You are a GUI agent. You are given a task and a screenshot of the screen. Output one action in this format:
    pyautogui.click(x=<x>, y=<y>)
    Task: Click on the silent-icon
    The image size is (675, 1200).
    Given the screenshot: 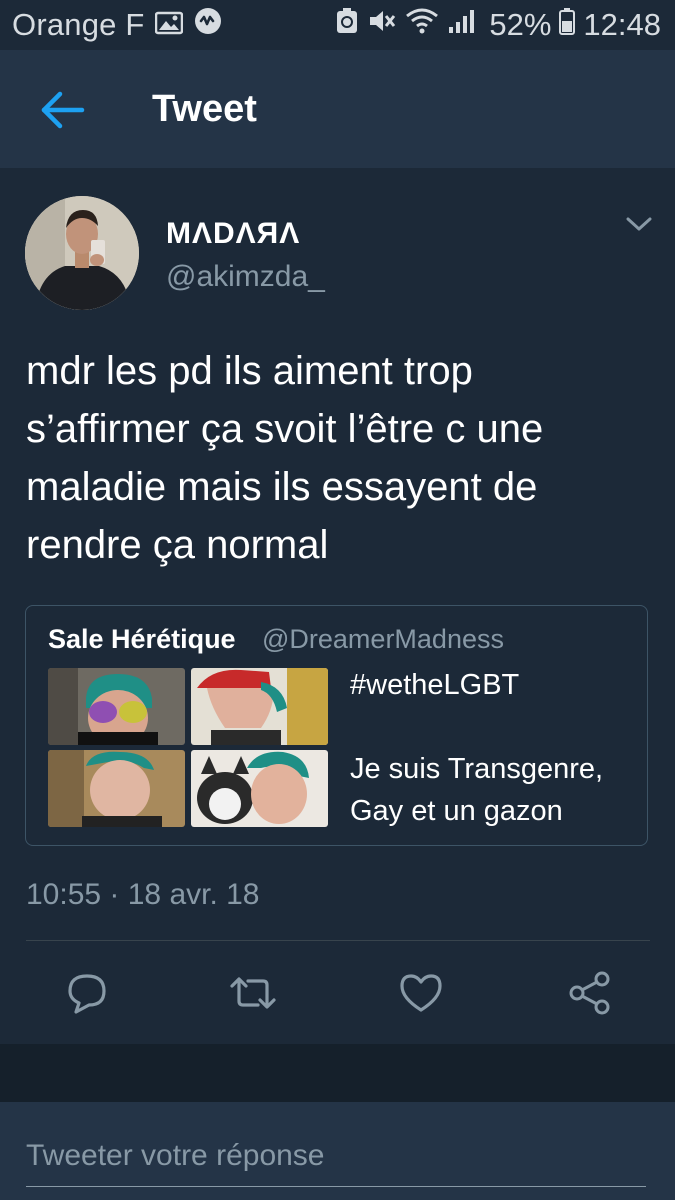 What is the action you would take?
    pyautogui.click(x=382, y=25)
    